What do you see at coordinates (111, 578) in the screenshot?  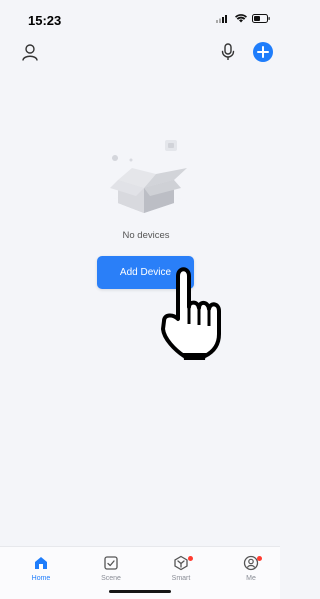 I see `tab-scene-label: Scene` at bounding box center [111, 578].